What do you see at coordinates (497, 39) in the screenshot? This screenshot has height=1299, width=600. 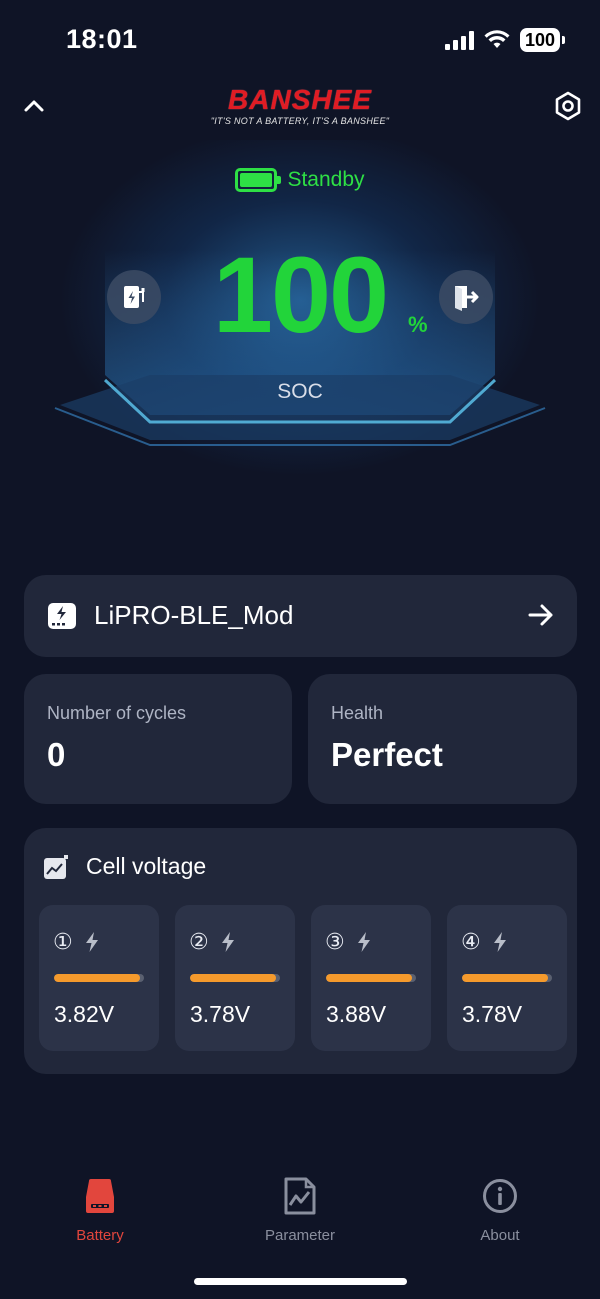 I see `wifi-icon` at bounding box center [497, 39].